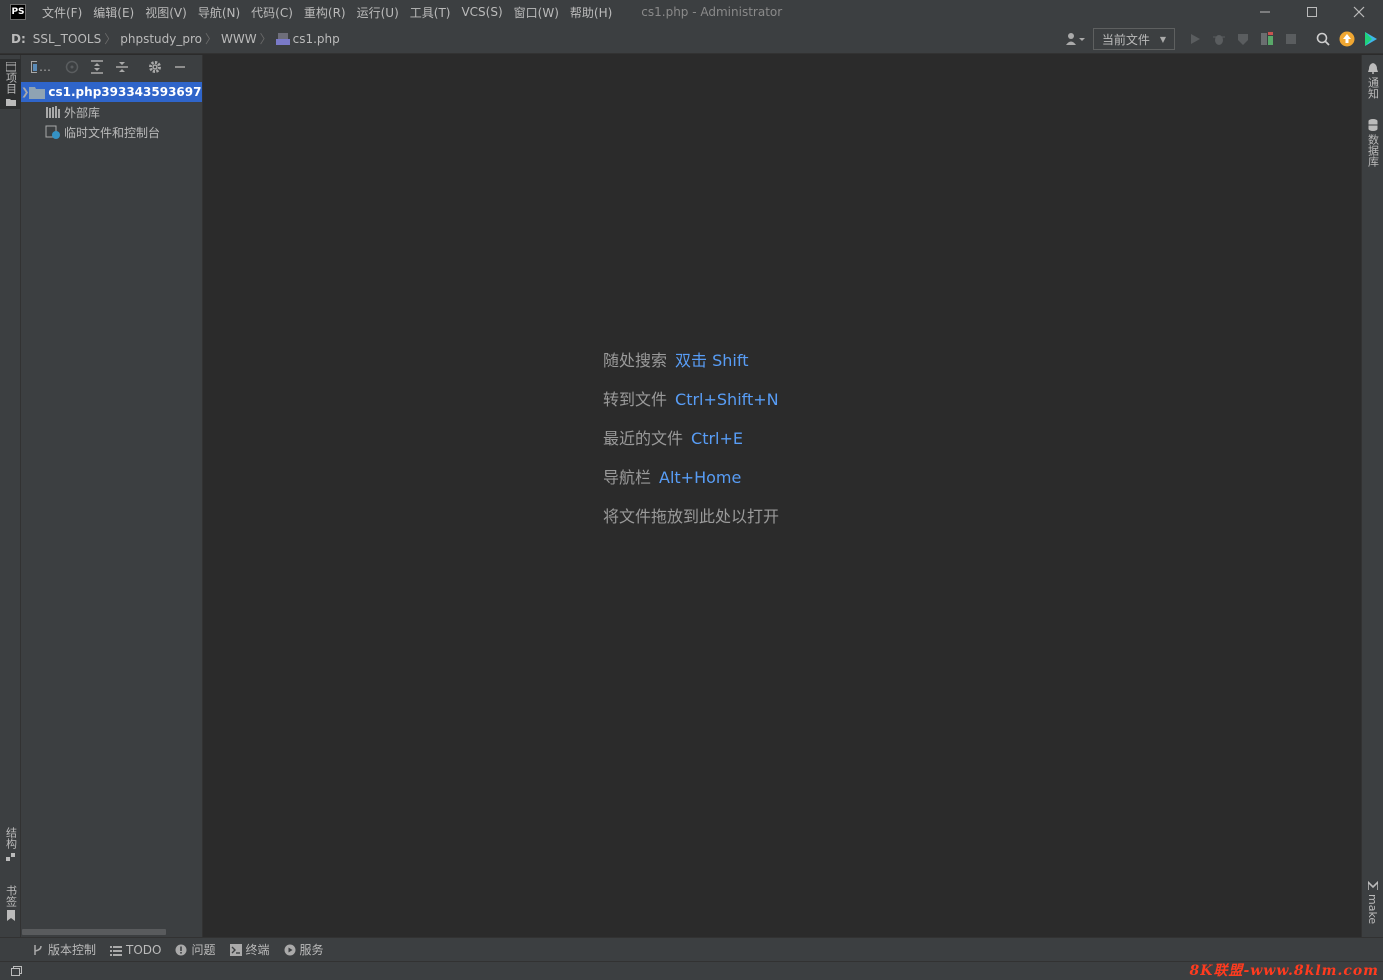 The image size is (1383, 980). What do you see at coordinates (691, 366) in the screenshot?
I see `hint-search-everywhere: 随处搜索 双击 Shift` at bounding box center [691, 366].